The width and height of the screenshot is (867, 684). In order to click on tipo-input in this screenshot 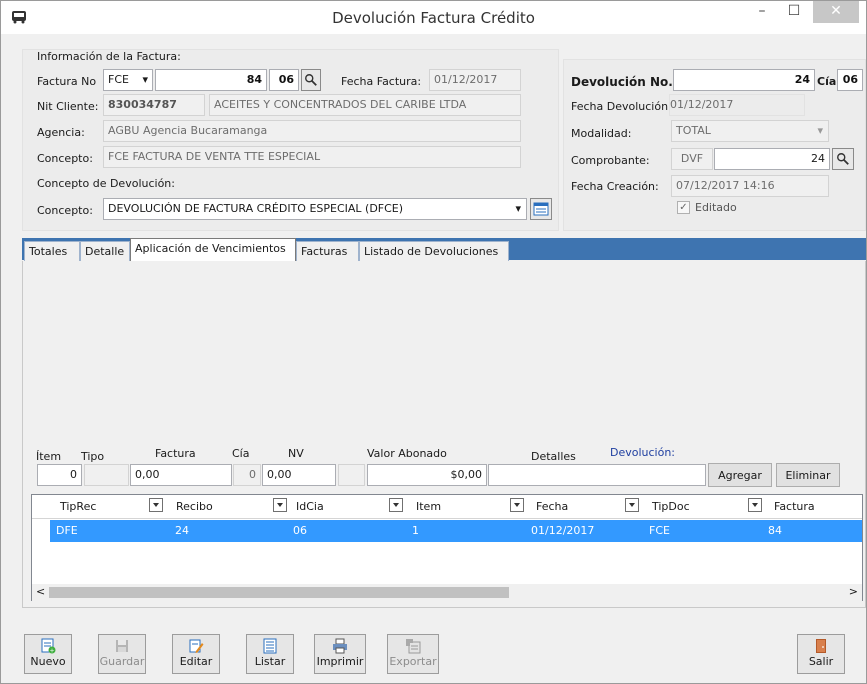, I will do `click(106, 475)`.